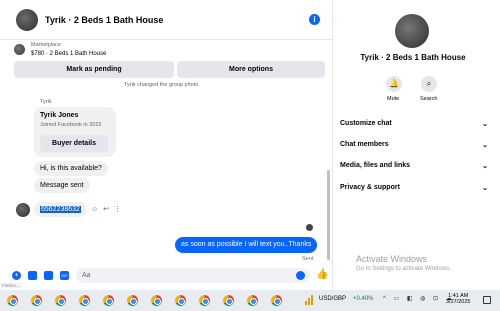 This screenshot has width=500, height=311. What do you see at coordinates (94, 209) in the screenshot?
I see `react-icon: ☺` at bounding box center [94, 209].